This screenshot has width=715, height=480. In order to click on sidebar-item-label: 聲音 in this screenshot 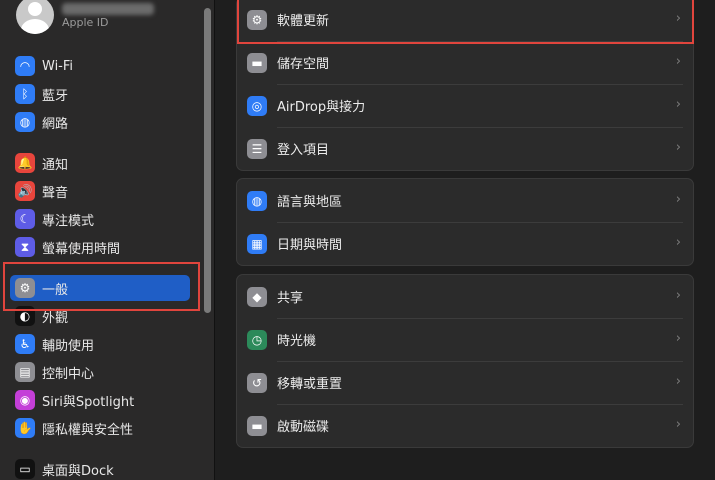, I will do `click(55, 193)`.